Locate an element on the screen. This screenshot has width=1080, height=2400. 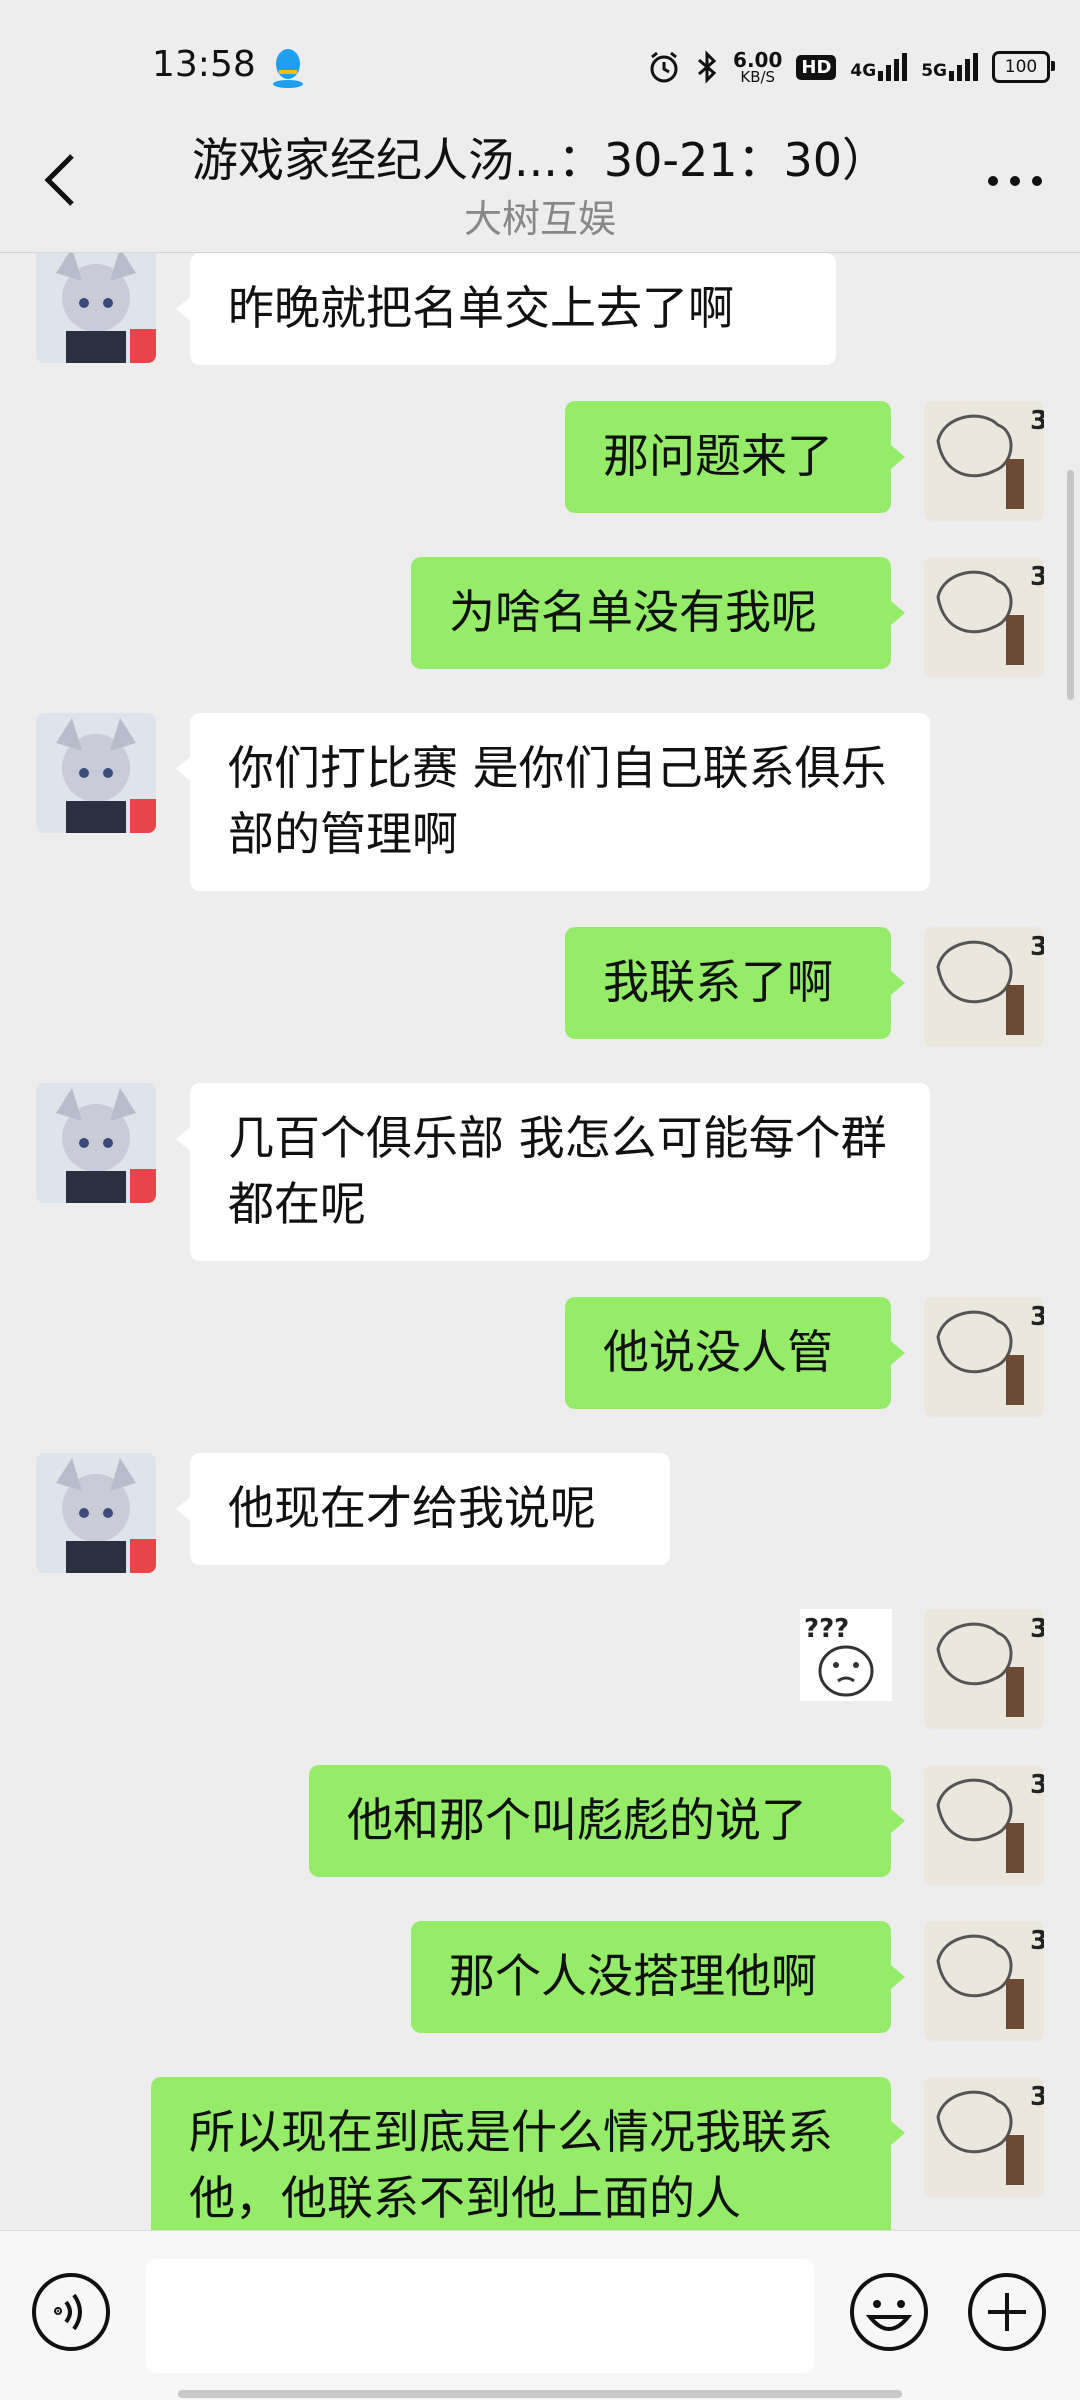
more-dots-icon is located at coordinates (1015, 181).